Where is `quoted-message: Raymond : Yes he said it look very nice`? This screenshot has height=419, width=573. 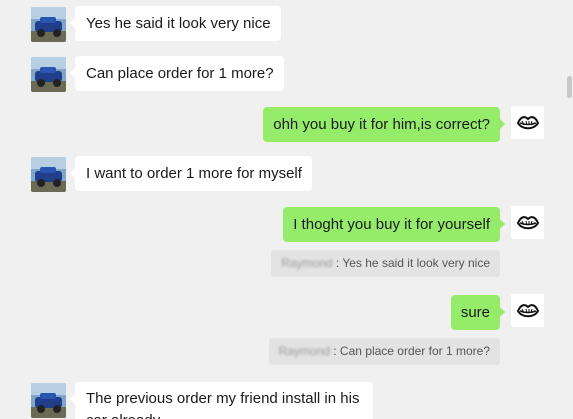 quoted-message: Raymond : Yes he said it look very nice is located at coordinates (385, 263).